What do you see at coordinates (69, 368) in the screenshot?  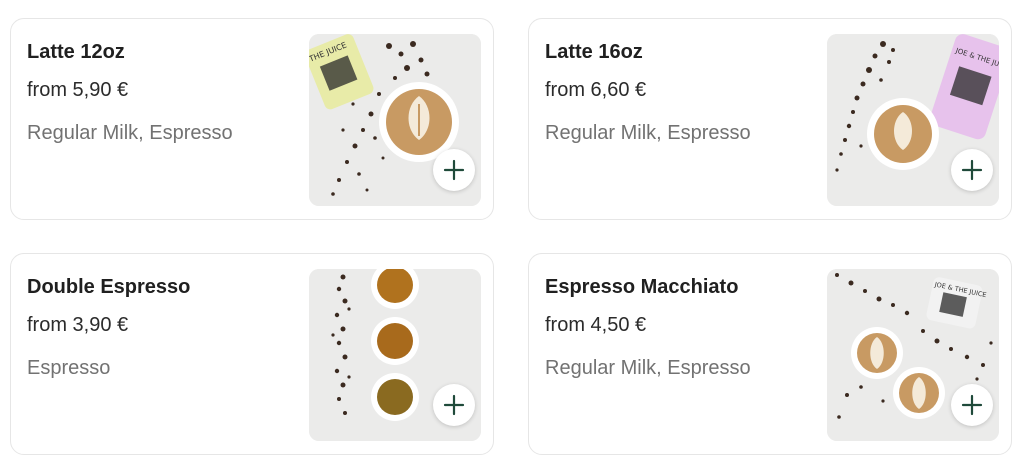 I see `product-ingredients: Espresso` at bounding box center [69, 368].